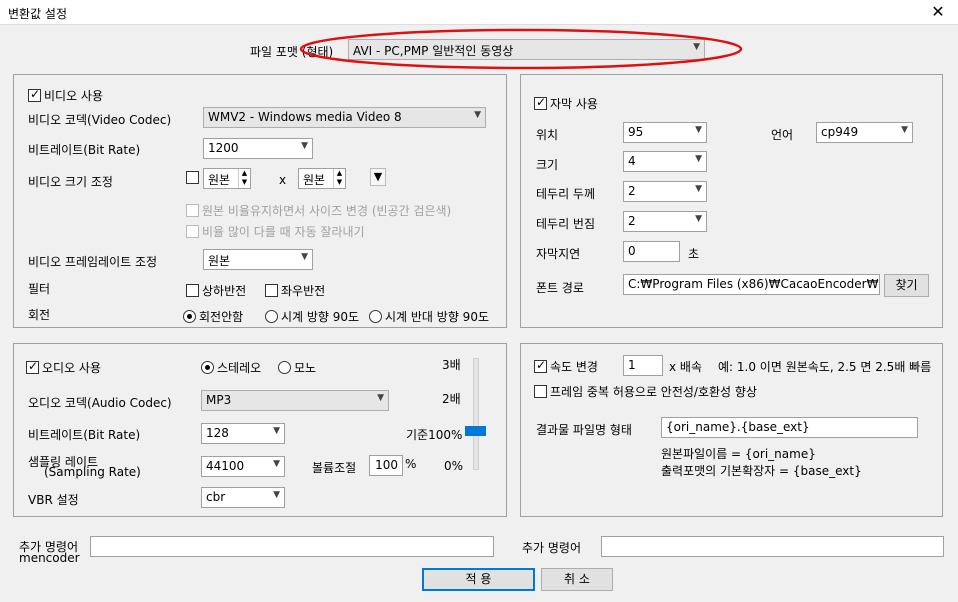 Image resolution: width=958 pixels, height=602 pixels. I want to click on speed-input: 1, so click(643, 365).